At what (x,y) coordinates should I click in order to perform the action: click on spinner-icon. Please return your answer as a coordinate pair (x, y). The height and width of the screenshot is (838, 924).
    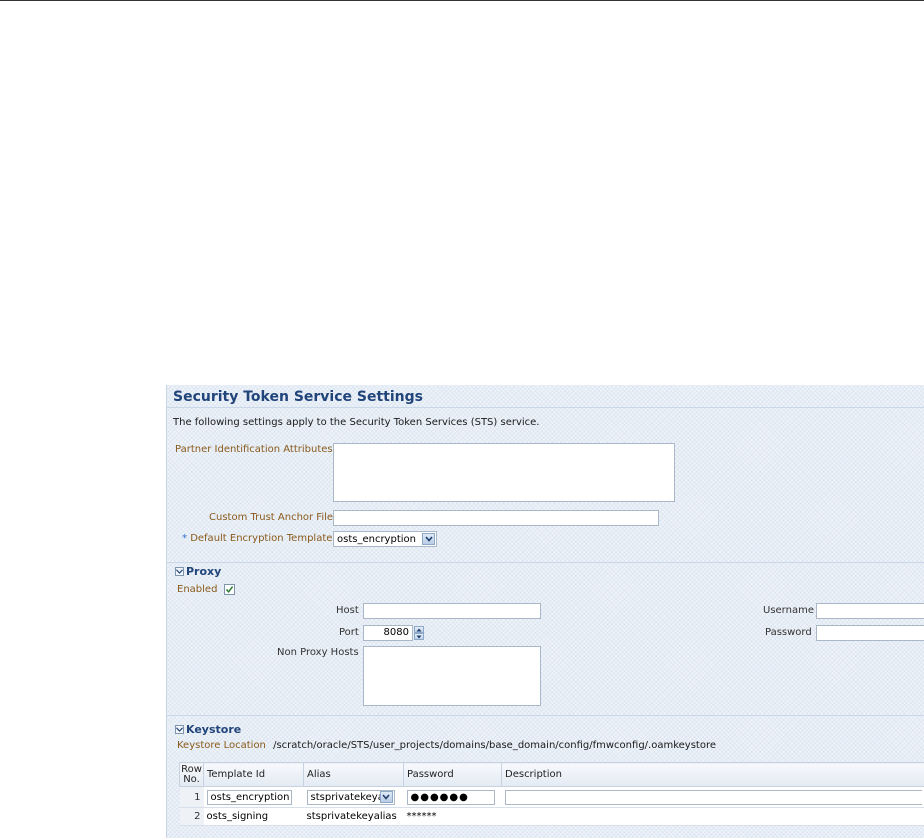
    Looking at the image, I should click on (419, 633).